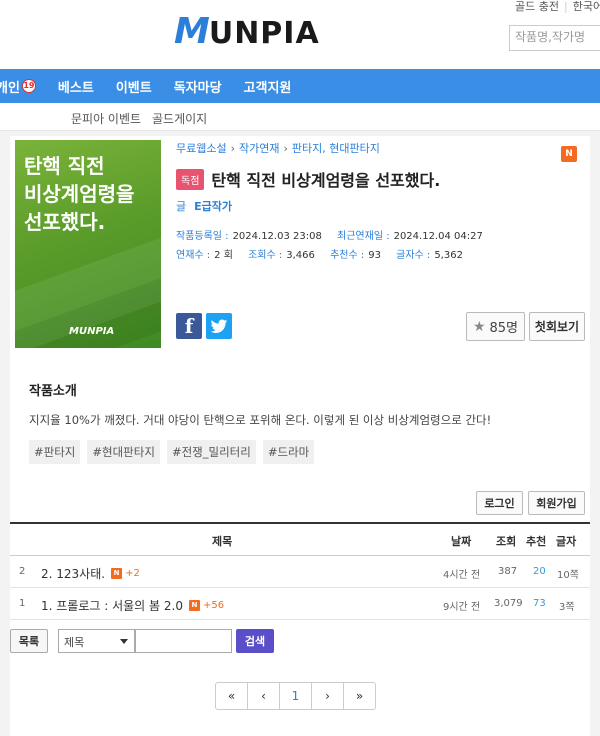 This screenshot has height=736, width=600. Describe the element at coordinates (539, 571) in the screenshot. I see `episode-rec: 20` at that location.